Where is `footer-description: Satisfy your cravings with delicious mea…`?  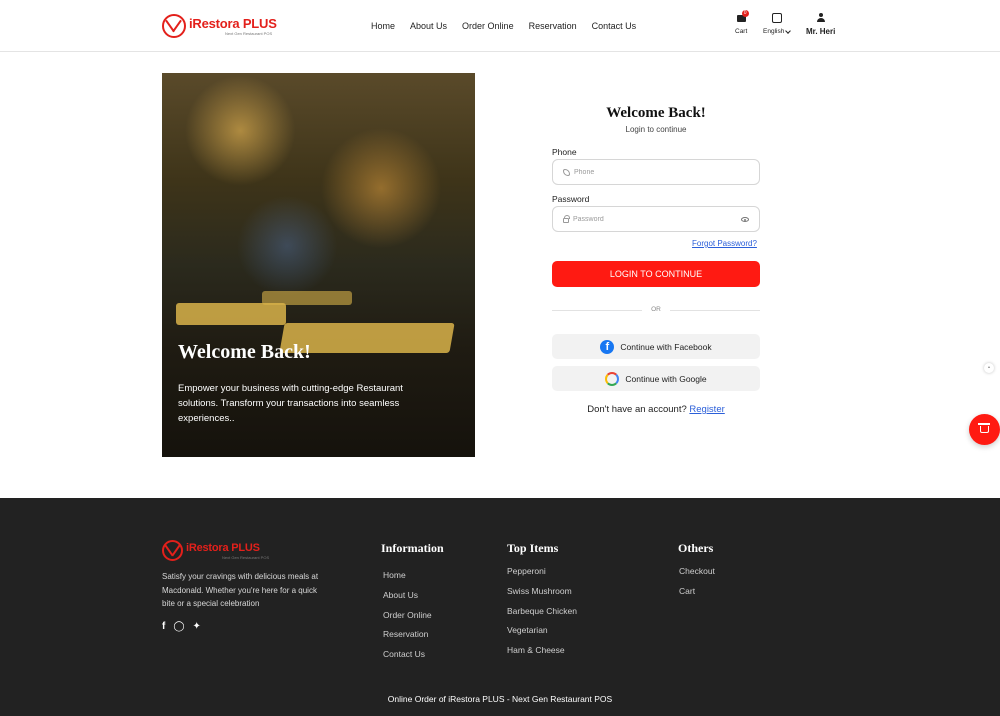
footer-description: Satisfy your cravings with delicious mea… is located at coordinates (240, 590).